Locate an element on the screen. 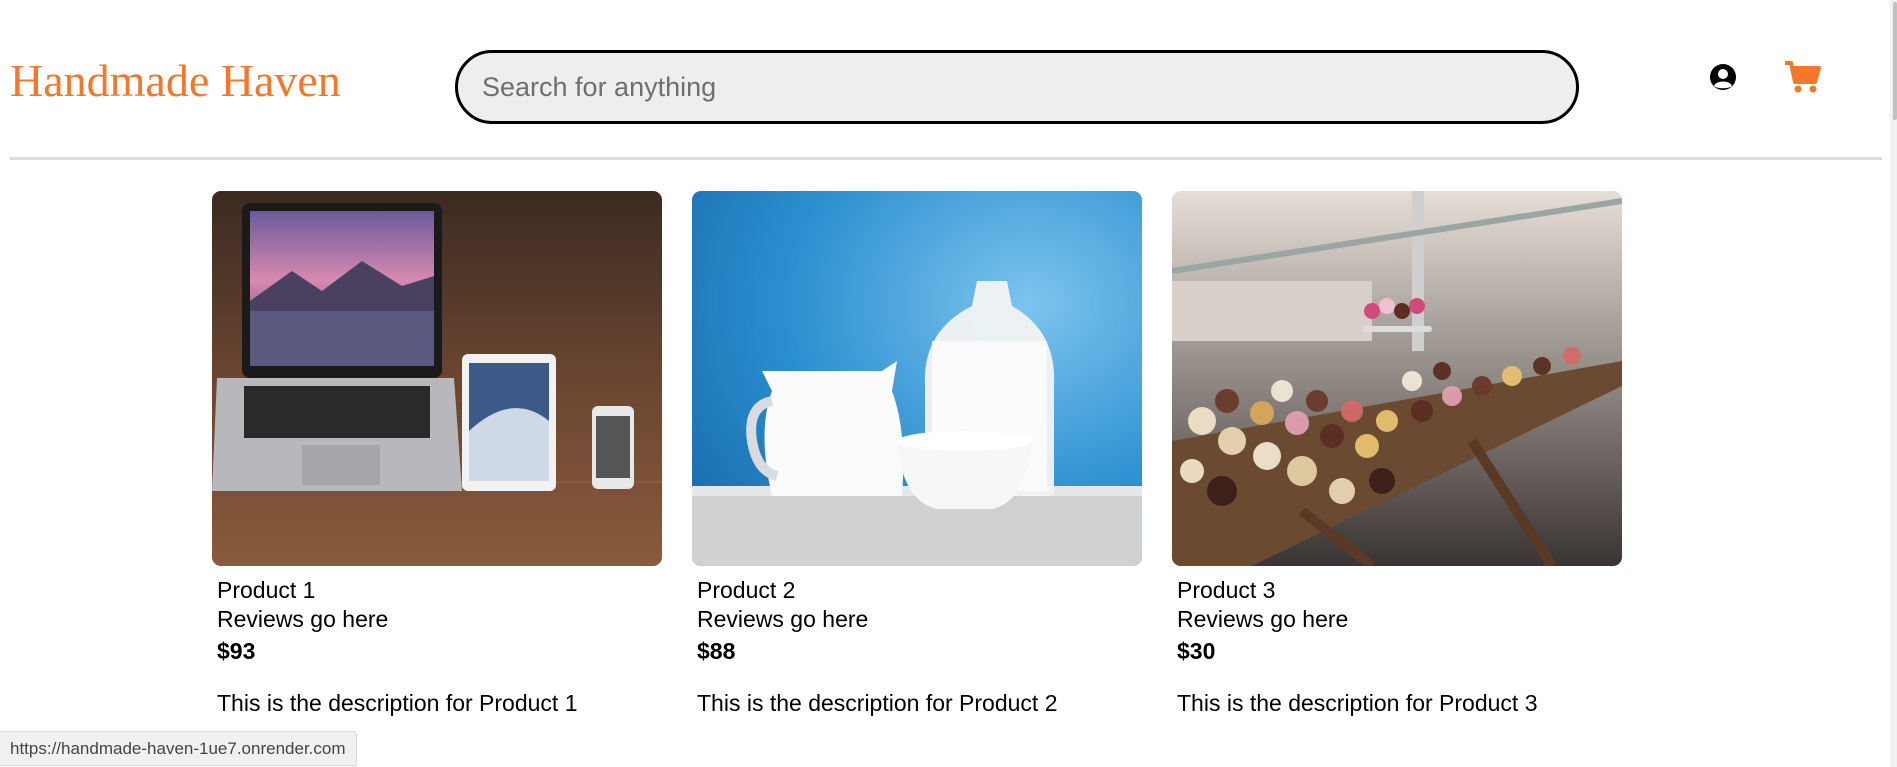 The width and height of the screenshot is (1897, 767). user-circle-icon is located at coordinates (1723, 77).